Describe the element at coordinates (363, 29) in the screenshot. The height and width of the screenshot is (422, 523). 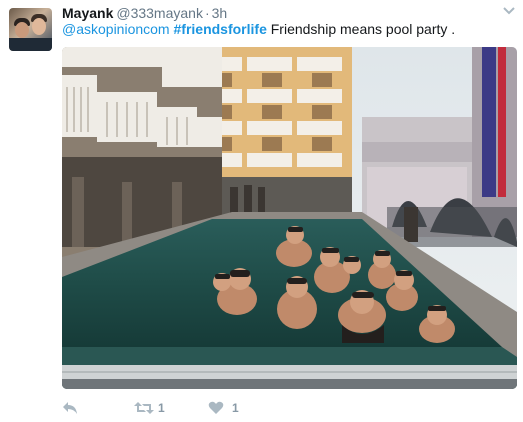
I see `tweet-body-text: Friendship means pool party .` at that location.